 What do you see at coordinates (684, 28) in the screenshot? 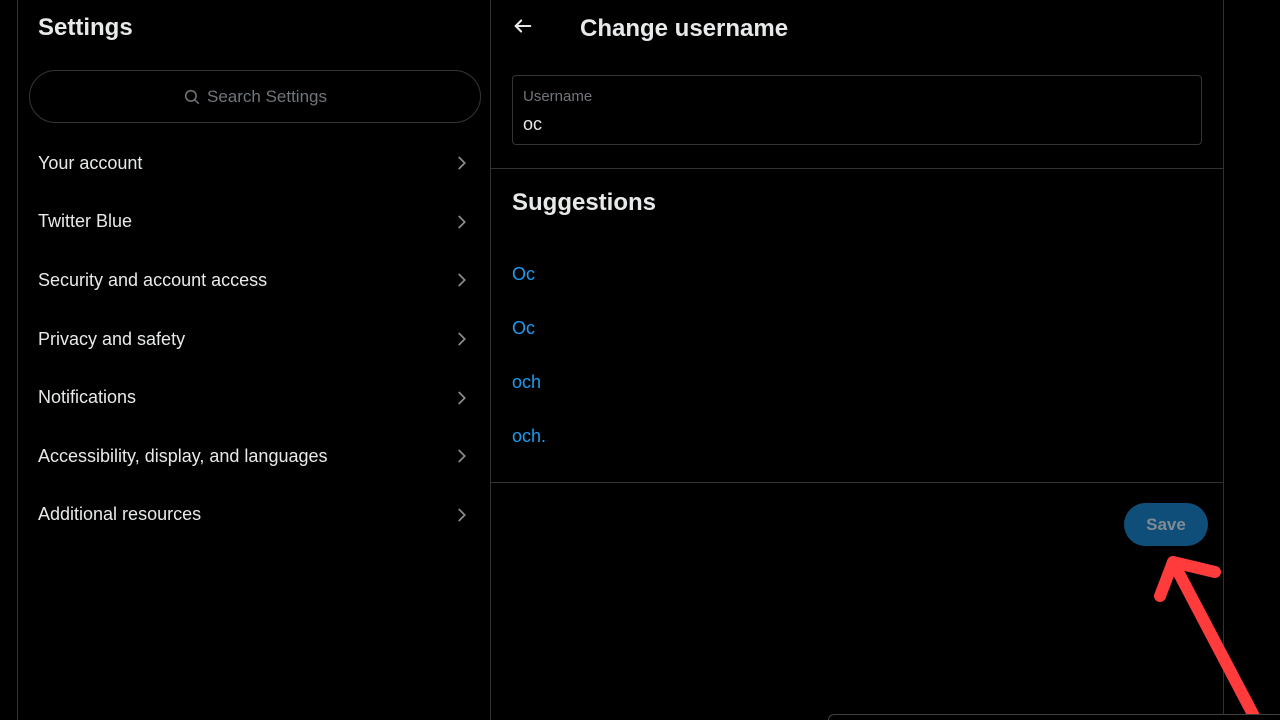
I see `page-title: Change username` at bounding box center [684, 28].